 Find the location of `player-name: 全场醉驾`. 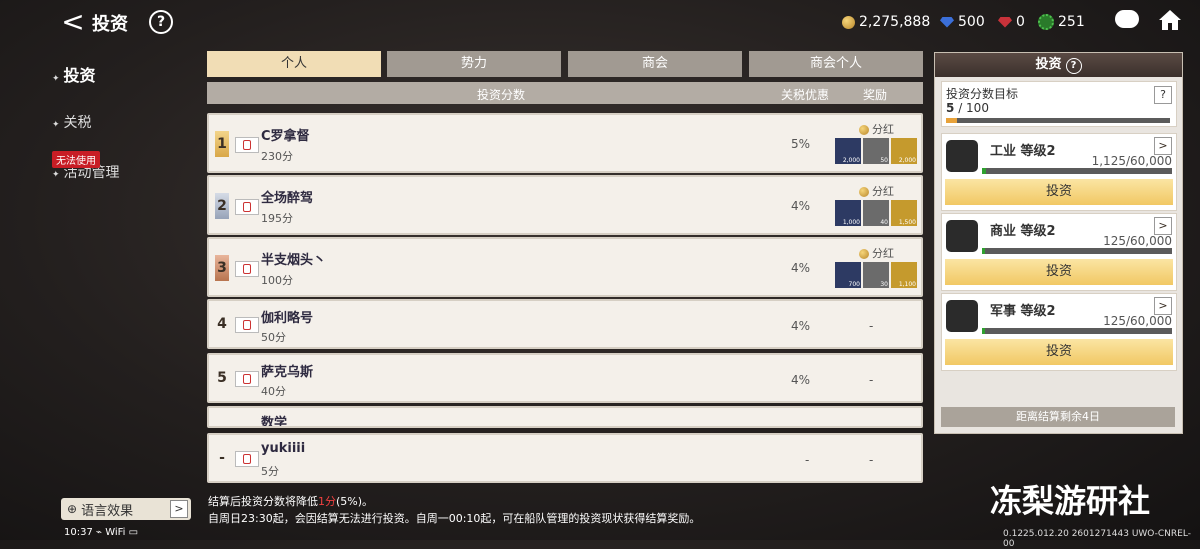

player-name: 全场醉驾 is located at coordinates (287, 198).